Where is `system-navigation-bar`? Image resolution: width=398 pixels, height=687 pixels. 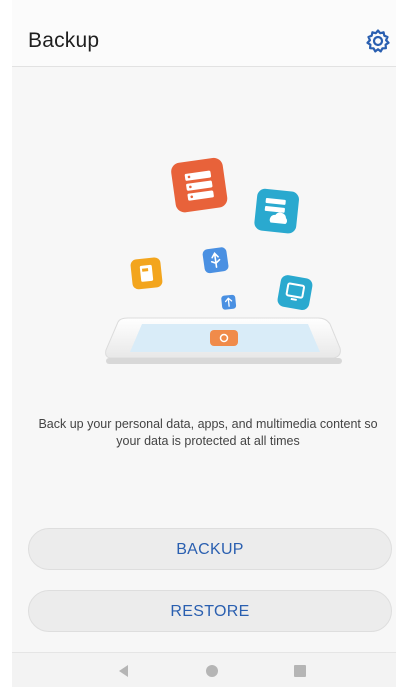
system-navigation-bar is located at coordinates (204, 669).